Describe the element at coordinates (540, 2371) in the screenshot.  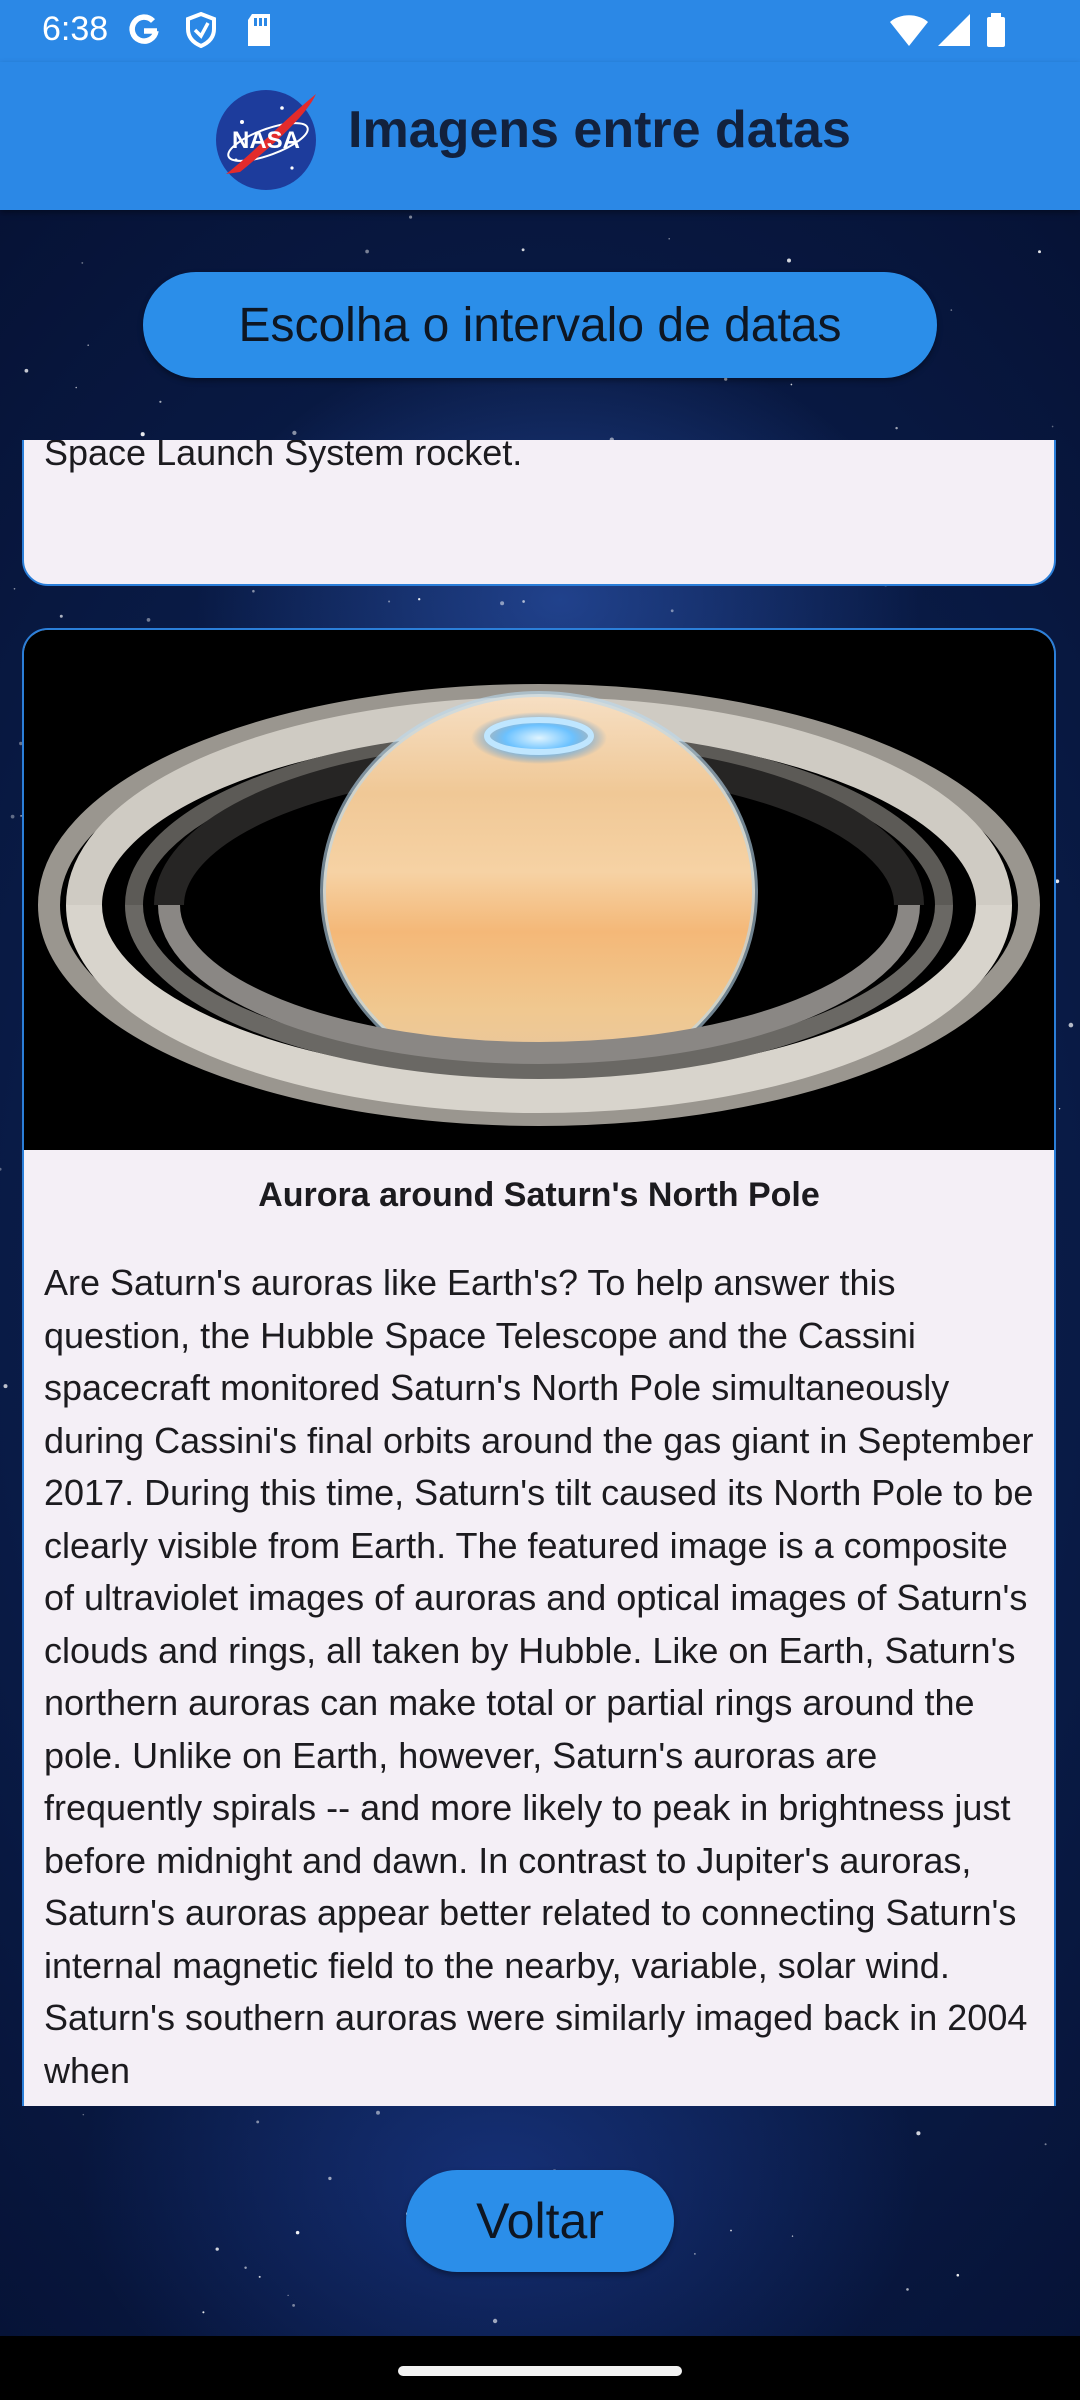
I see `home-gesture-handle` at that location.